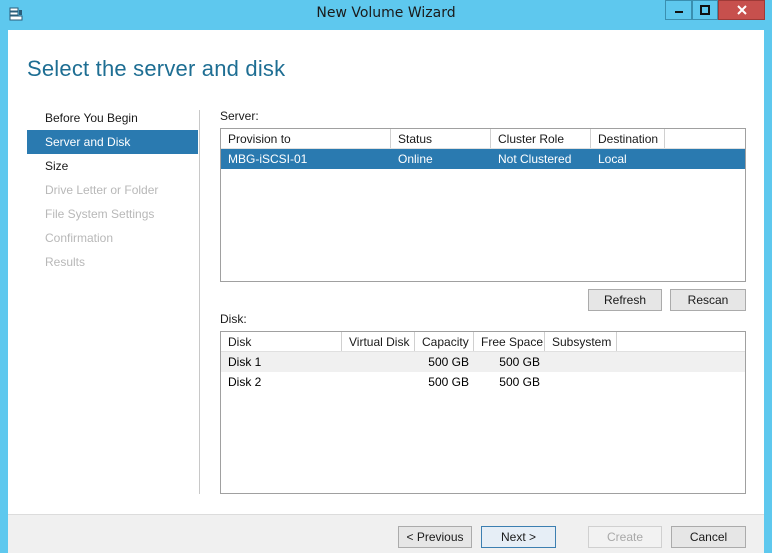 This screenshot has width=772, height=553. What do you see at coordinates (441, 138) in the screenshot?
I see `column-header-status: Status` at bounding box center [441, 138].